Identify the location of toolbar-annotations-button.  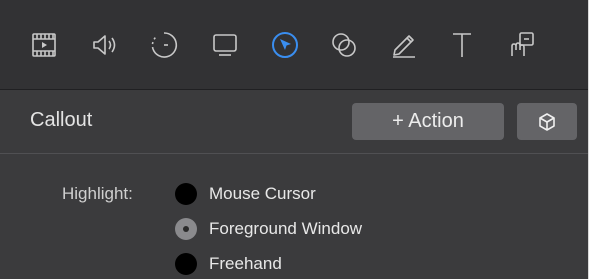
(404, 45).